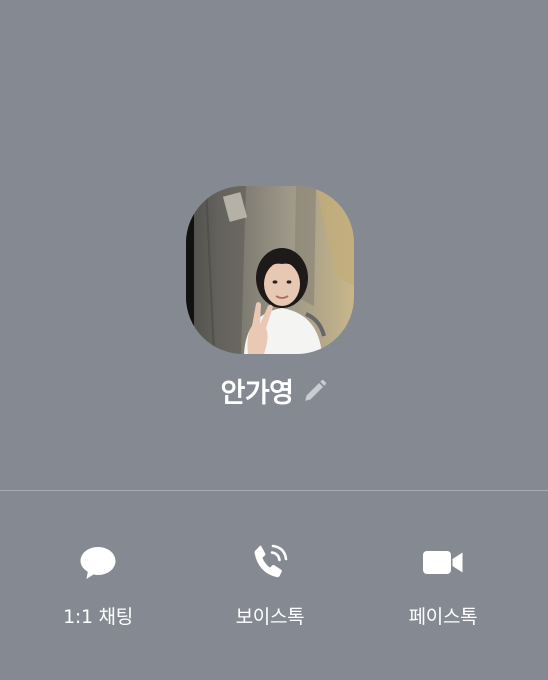 This screenshot has height=680, width=548. Describe the element at coordinates (98, 617) in the screenshot. I see `chat-label: 1:1 채팅` at that location.